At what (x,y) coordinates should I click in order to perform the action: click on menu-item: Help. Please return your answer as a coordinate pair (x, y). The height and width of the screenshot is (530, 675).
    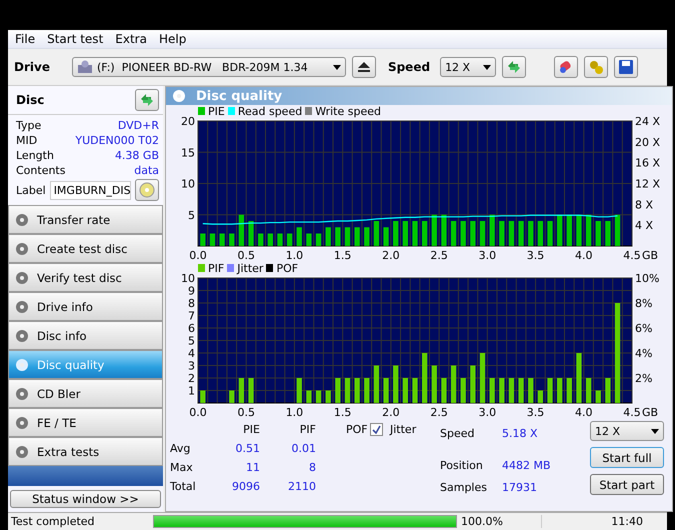
    Looking at the image, I should click on (173, 39).